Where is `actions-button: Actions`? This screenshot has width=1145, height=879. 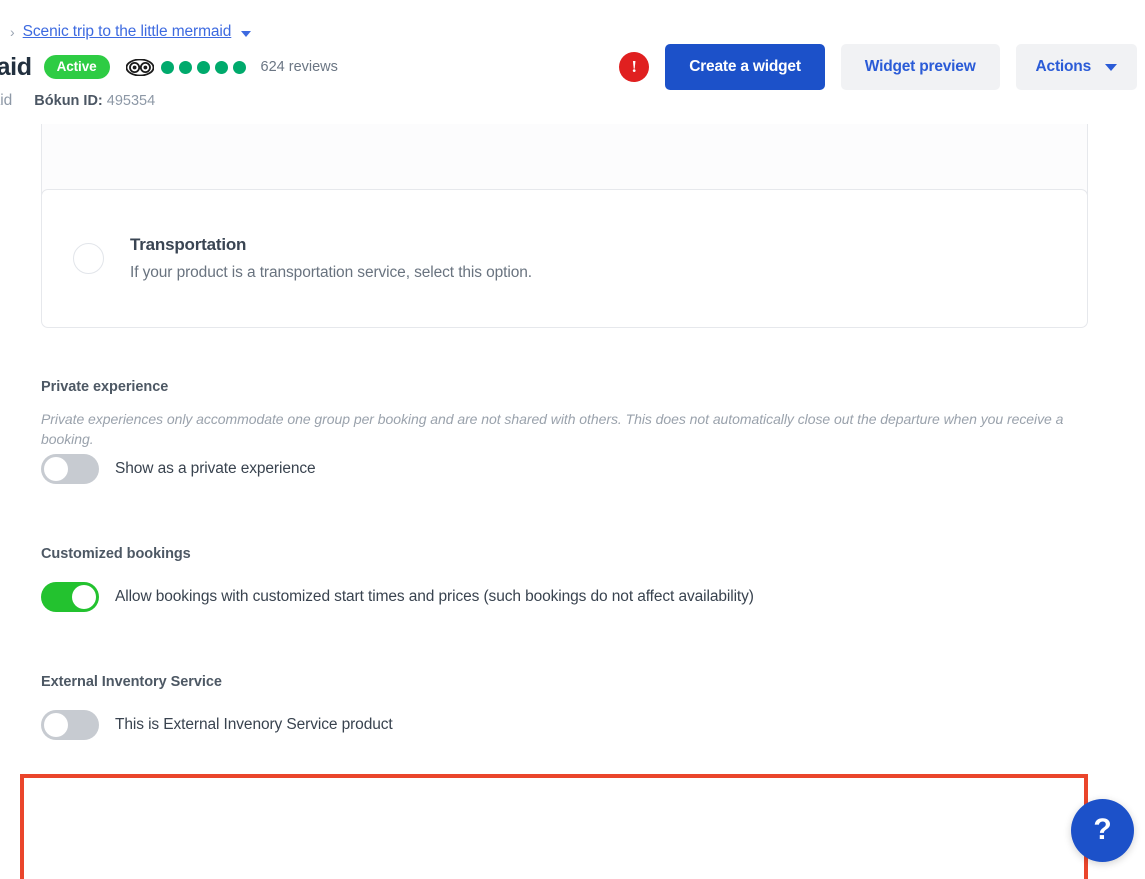
actions-button: Actions is located at coordinates (1076, 67).